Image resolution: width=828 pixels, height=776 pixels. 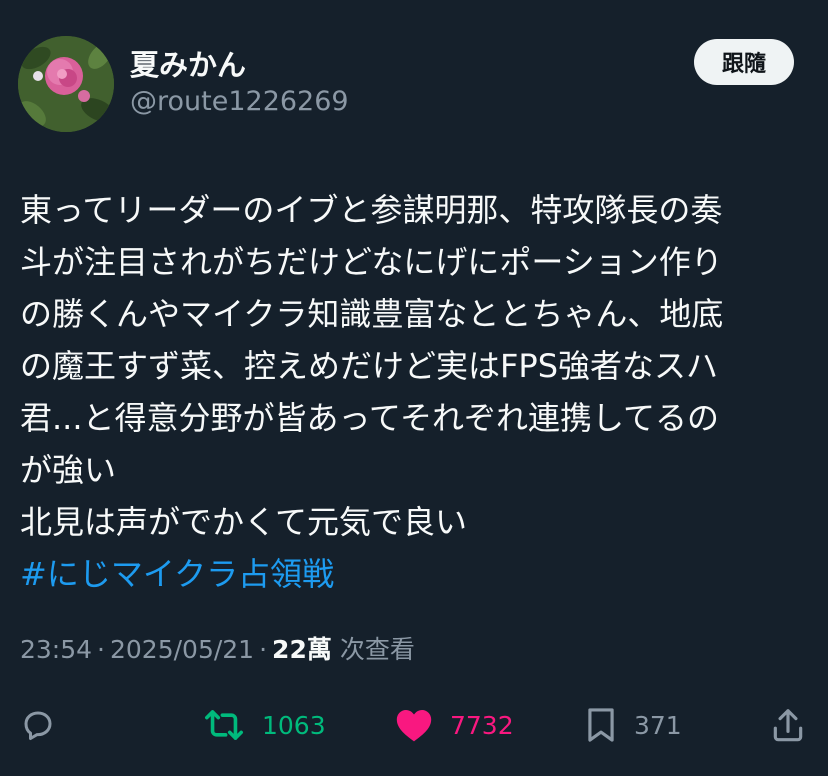 What do you see at coordinates (369, 366) in the screenshot?
I see `tweet-line: の魔王すず菜、控えめだけど実はFPS強者なスハ` at bounding box center [369, 366].